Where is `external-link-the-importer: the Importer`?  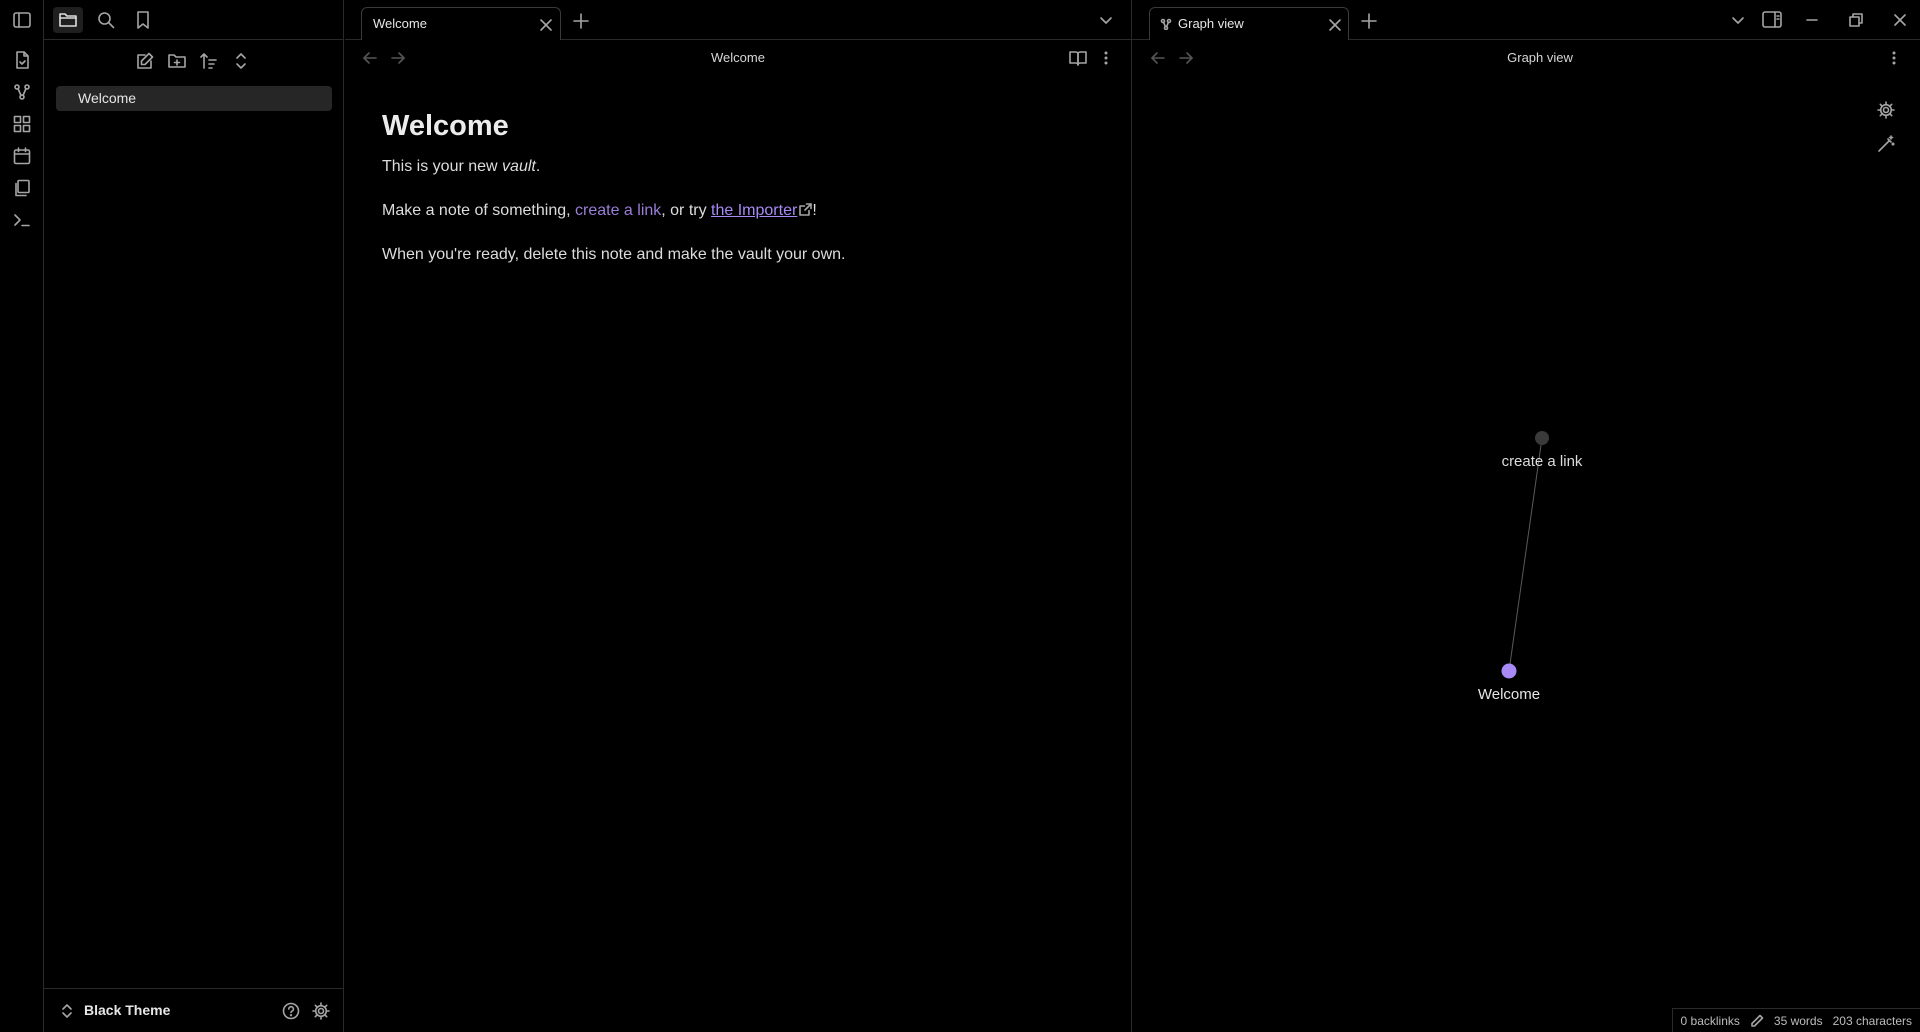 external-link-the-importer: the Importer is located at coordinates (754, 210).